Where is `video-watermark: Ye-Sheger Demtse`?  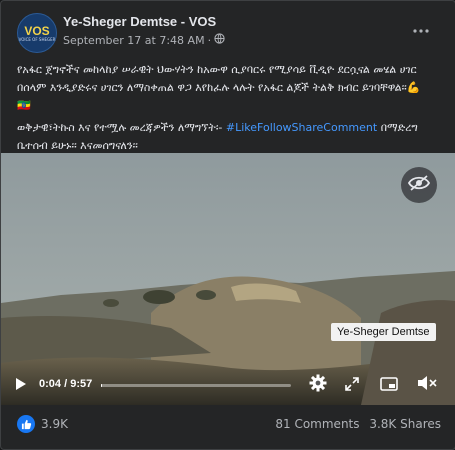 video-watermark: Ye-Sheger Demtse is located at coordinates (383, 332).